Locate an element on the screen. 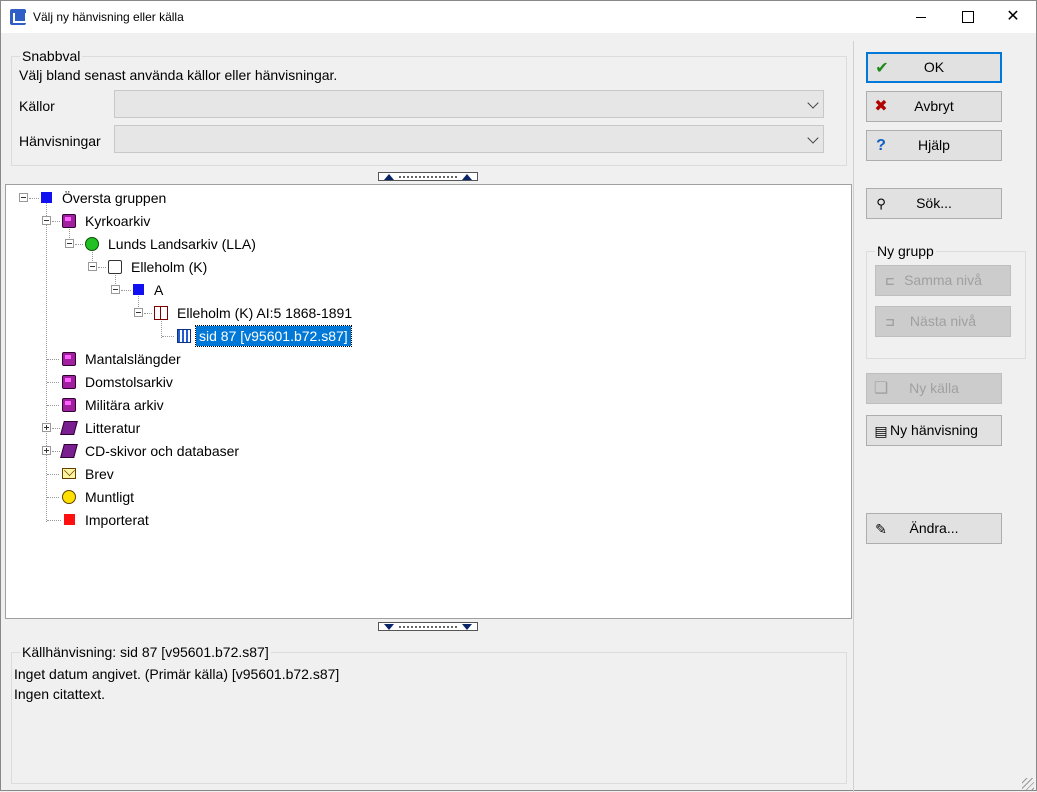 The height and width of the screenshot is (792, 1037). bottom-splitter-handle is located at coordinates (428, 626).